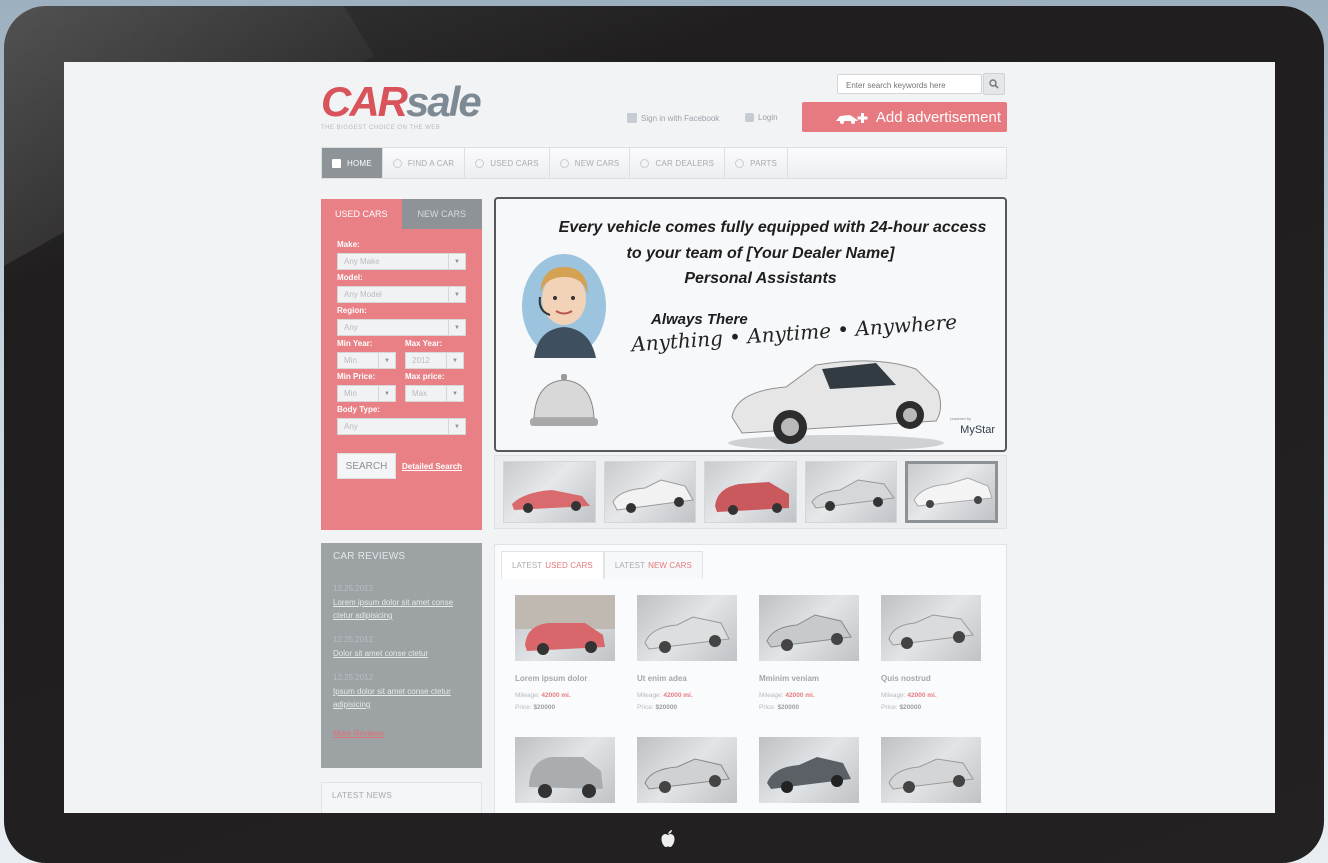 This screenshot has width=1328, height=863. What do you see at coordinates (350, 277) in the screenshot?
I see `model-label: Model:` at bounding box center [350, 277].